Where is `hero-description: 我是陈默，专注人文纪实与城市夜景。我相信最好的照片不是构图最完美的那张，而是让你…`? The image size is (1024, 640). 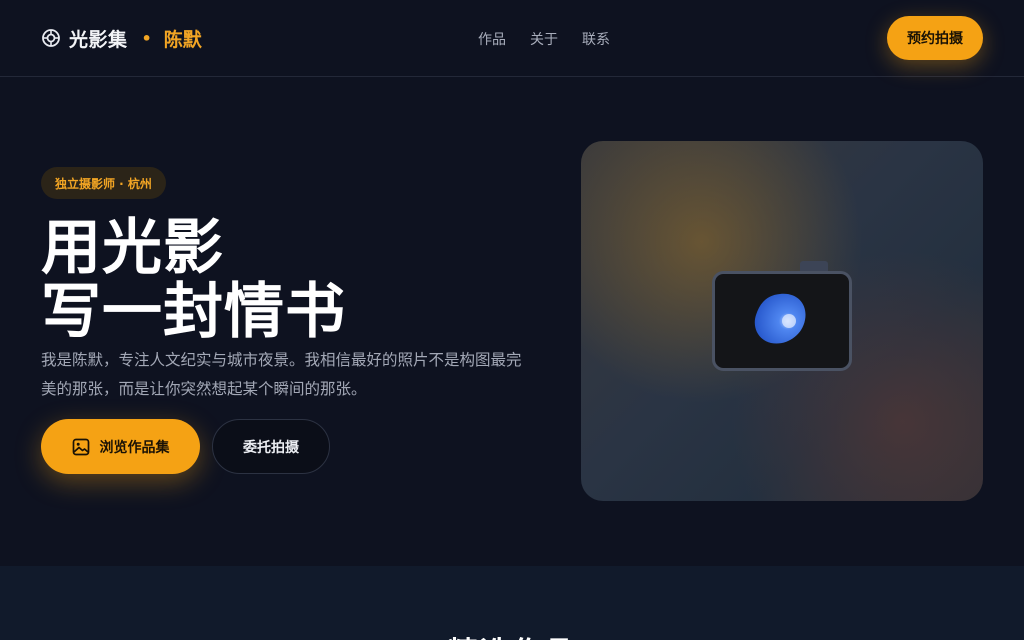
hero-description: 我是陈默，专注人文纪实与城市夜景。我相信最好的照片不是构图最完美的那张，而是让你… is located at coordinates (281, 374).